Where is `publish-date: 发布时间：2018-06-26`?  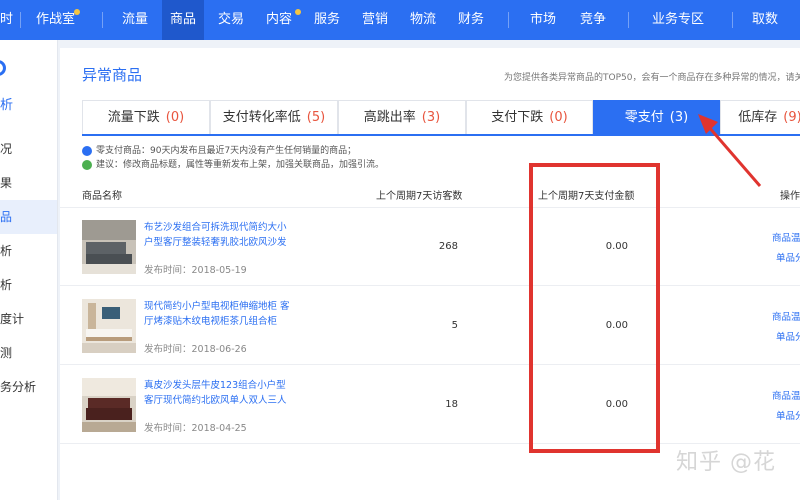 publish-date: 发布时间：2018-06-26 is located at coordinates (195, 349).